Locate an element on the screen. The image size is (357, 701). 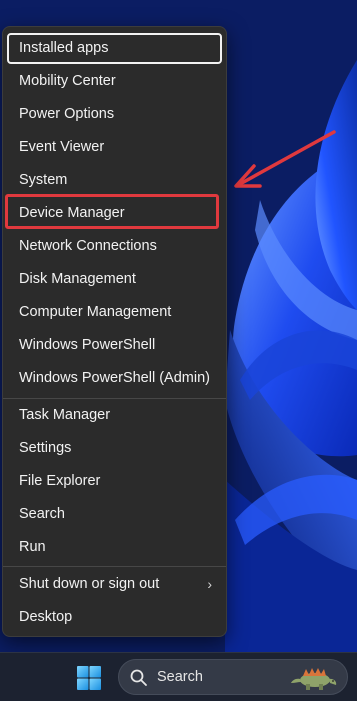
menu-item-label: Mobility Center is located at coordinates (67, 81).